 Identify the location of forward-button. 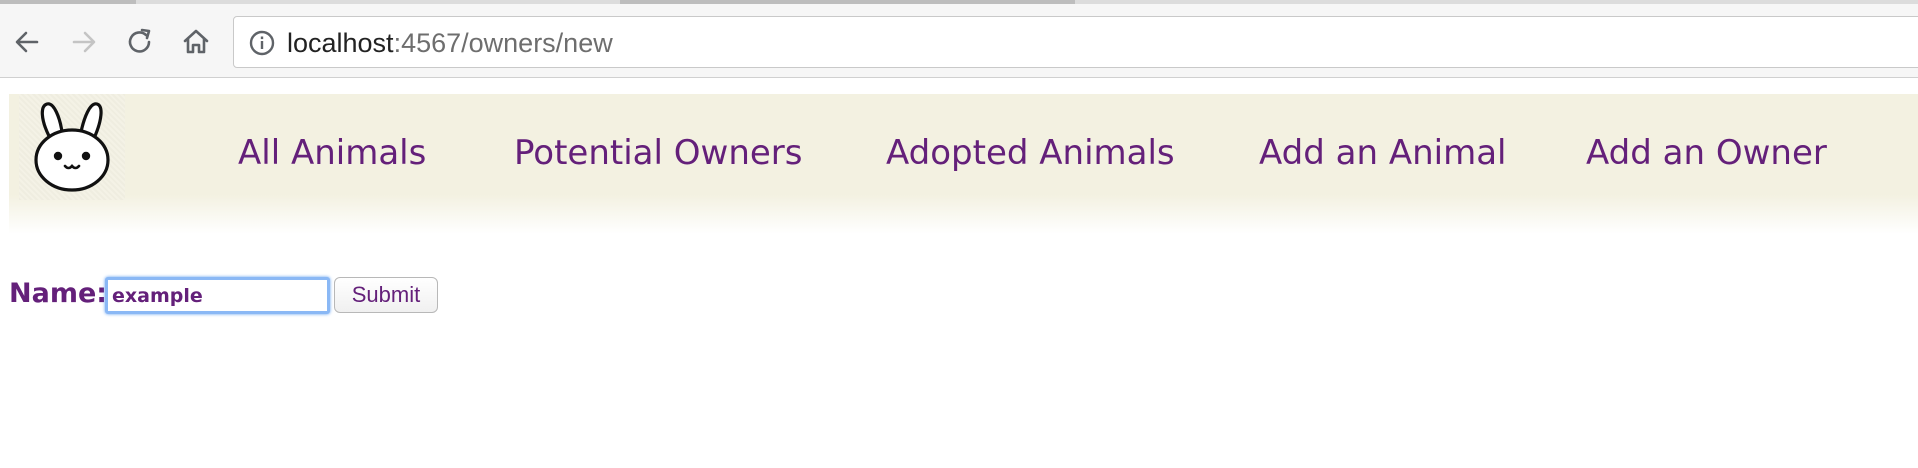
(84, 42).